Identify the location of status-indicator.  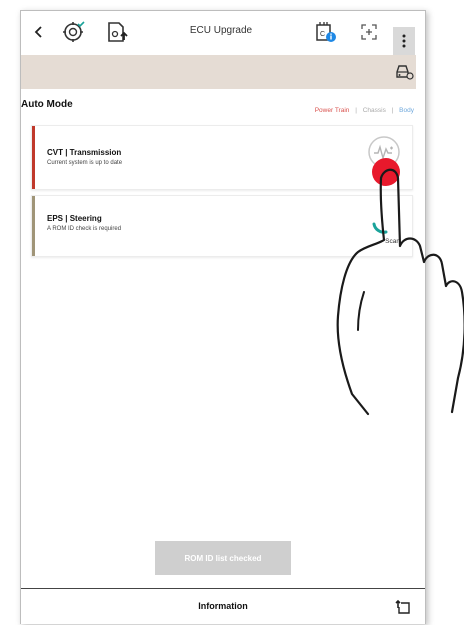
(384, 152).